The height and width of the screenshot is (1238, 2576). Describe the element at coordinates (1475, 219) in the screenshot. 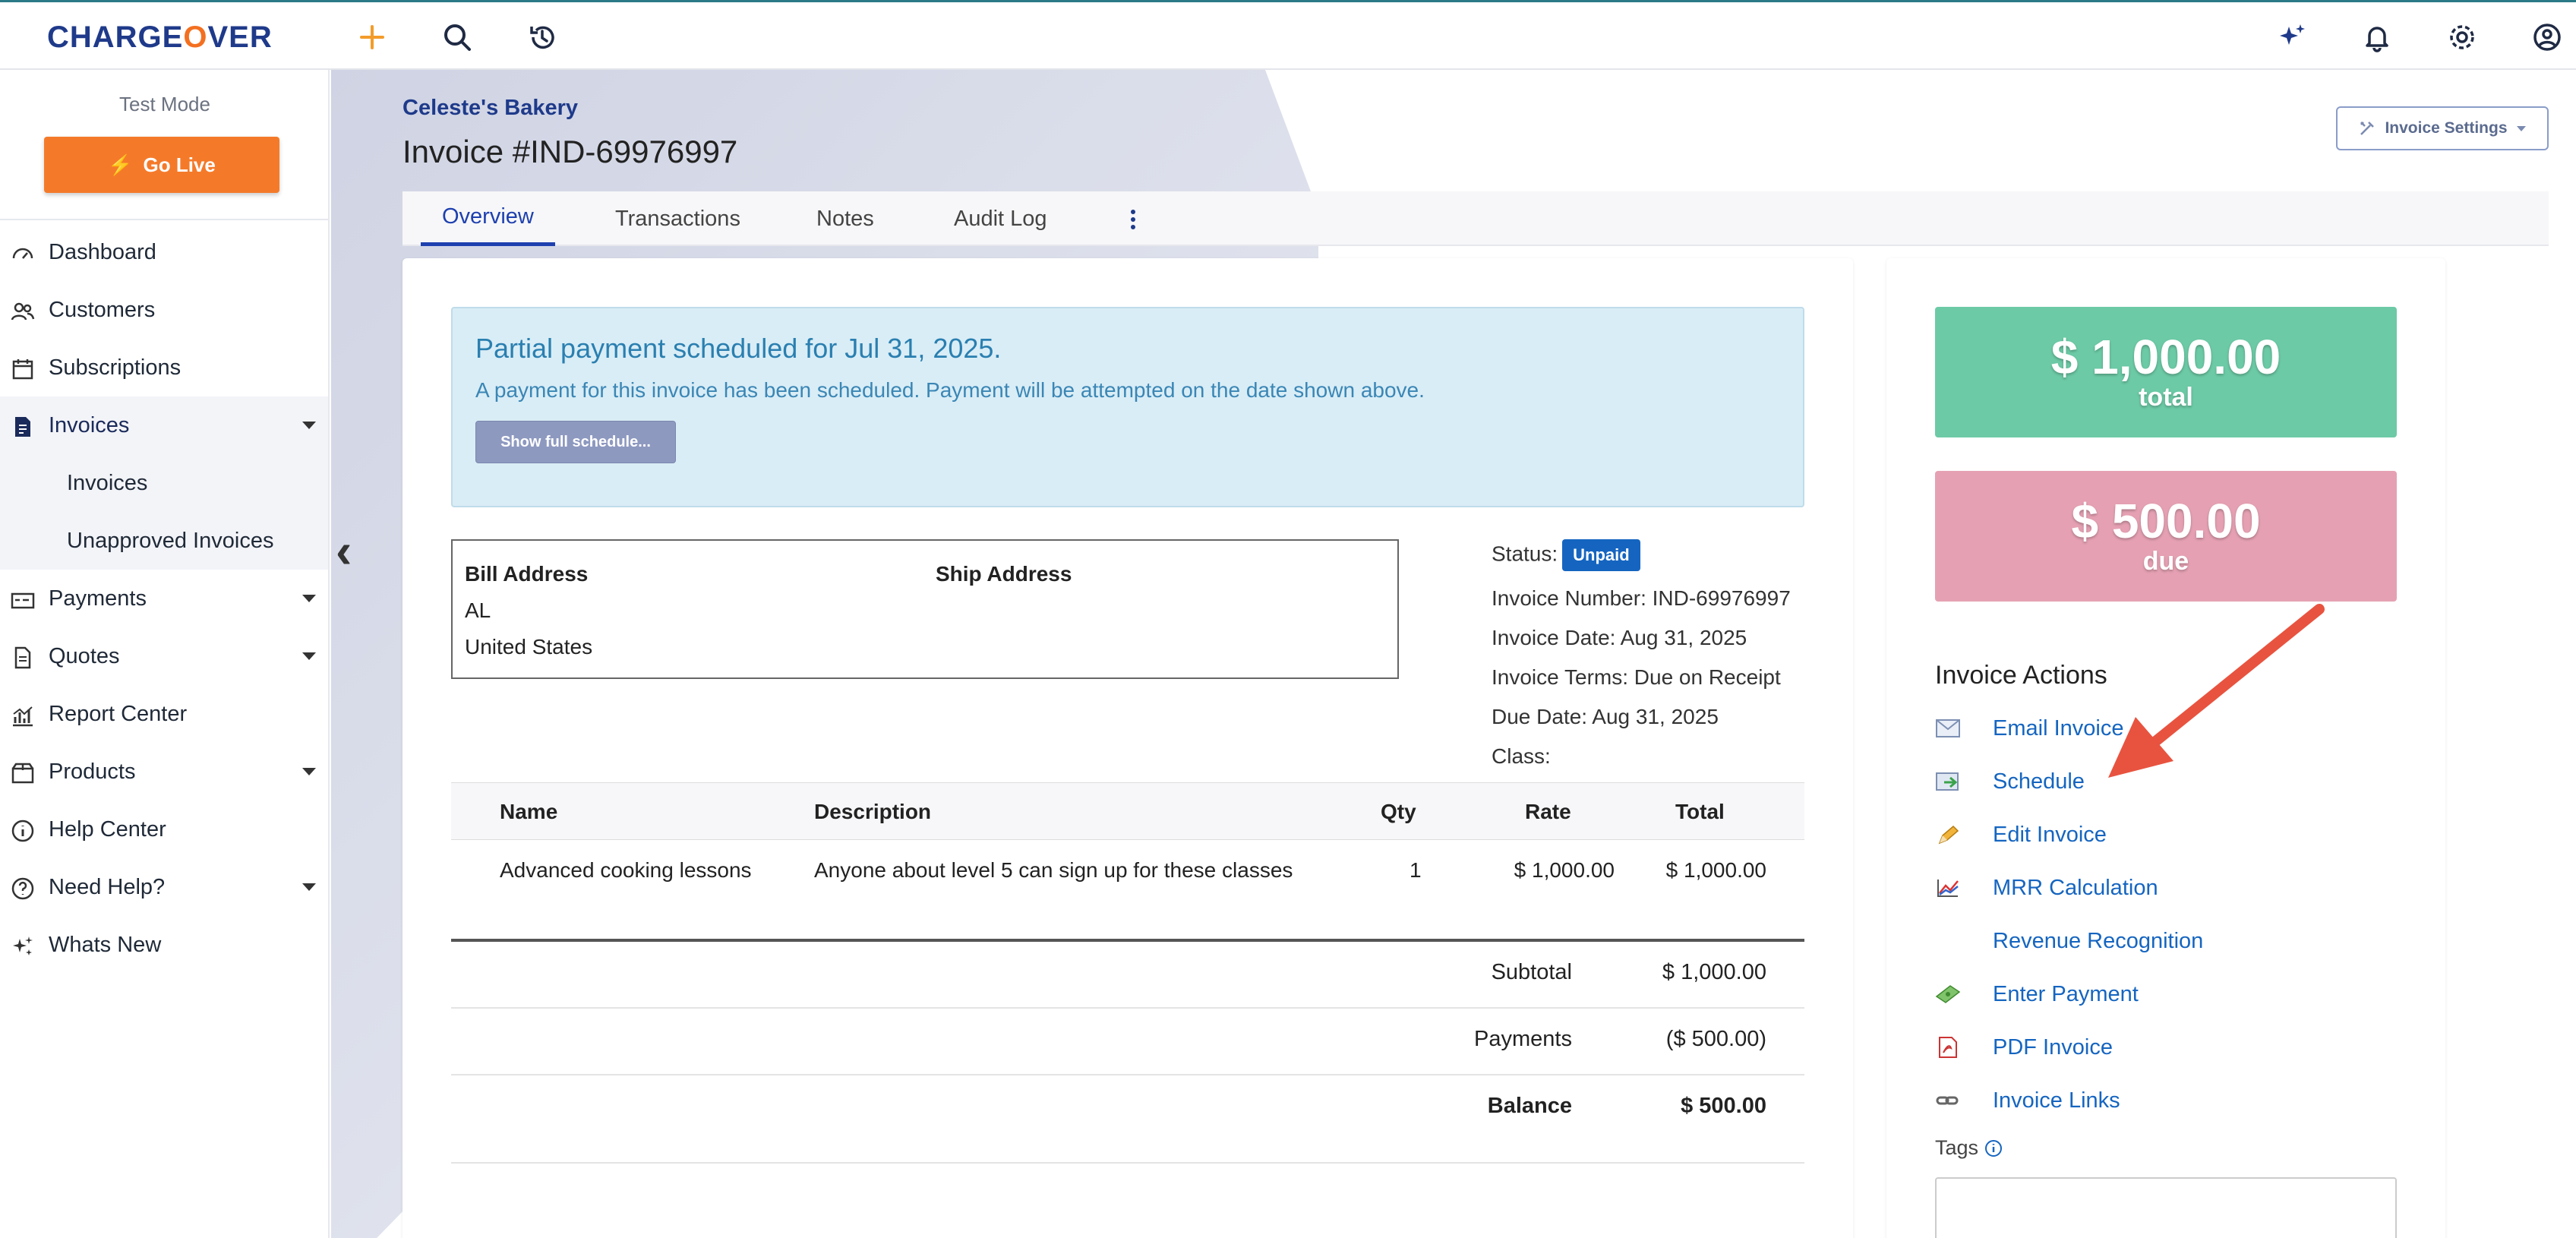

I see `tab-bar: Overview Transactions Notes Audit Log` at that location.